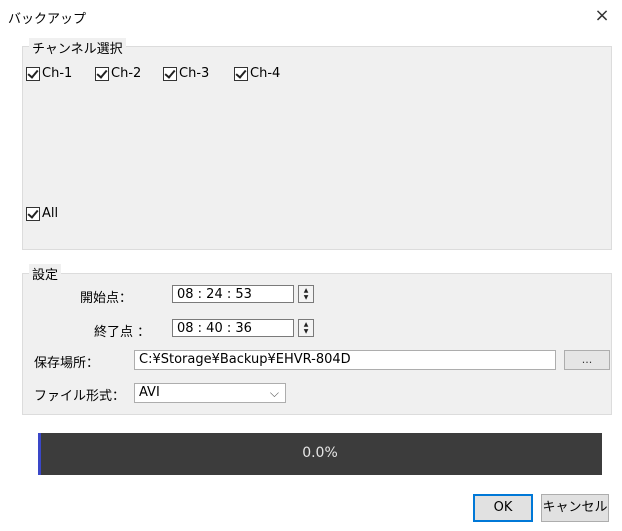 Image resolution: width=622 pixels, height=531 pixels. What do you see at coordinates (47, 19) in the screenshot?
I see `window-title: バックアップ` at bounding box center [47, 19].